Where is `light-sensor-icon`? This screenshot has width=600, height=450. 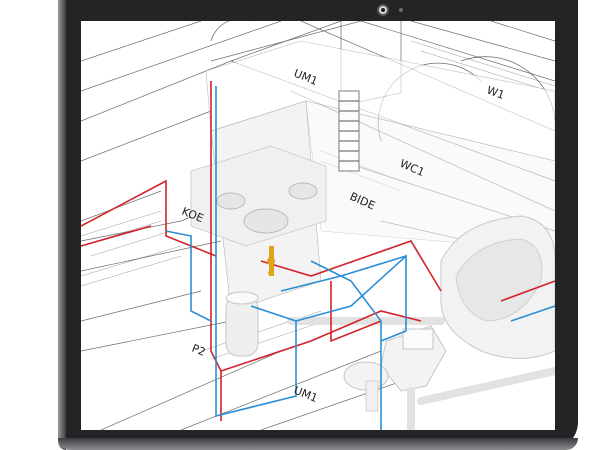
light-sensor-icon is located at coordinates (401, 10).